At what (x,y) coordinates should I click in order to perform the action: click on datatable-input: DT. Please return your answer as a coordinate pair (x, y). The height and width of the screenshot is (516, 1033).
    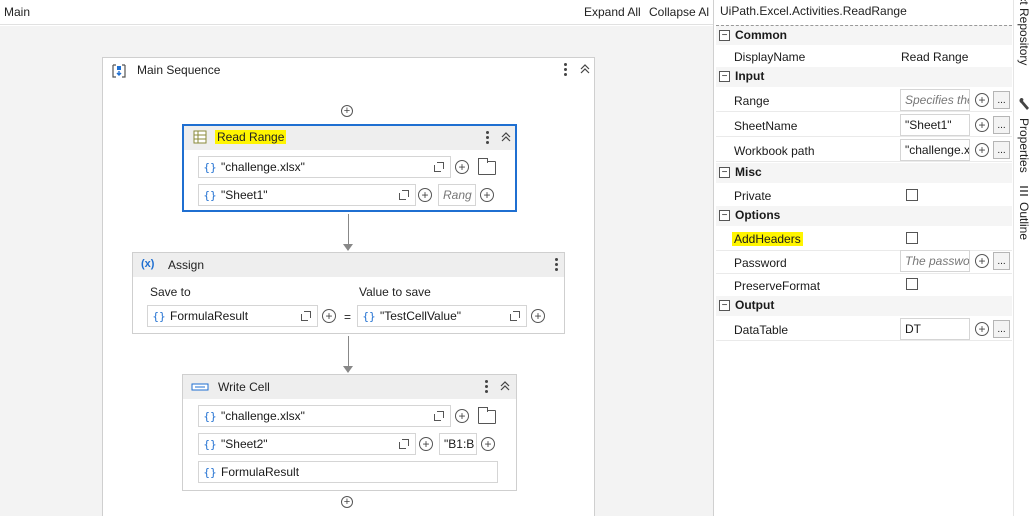
    Looking at the image, I should click on (935, 329).